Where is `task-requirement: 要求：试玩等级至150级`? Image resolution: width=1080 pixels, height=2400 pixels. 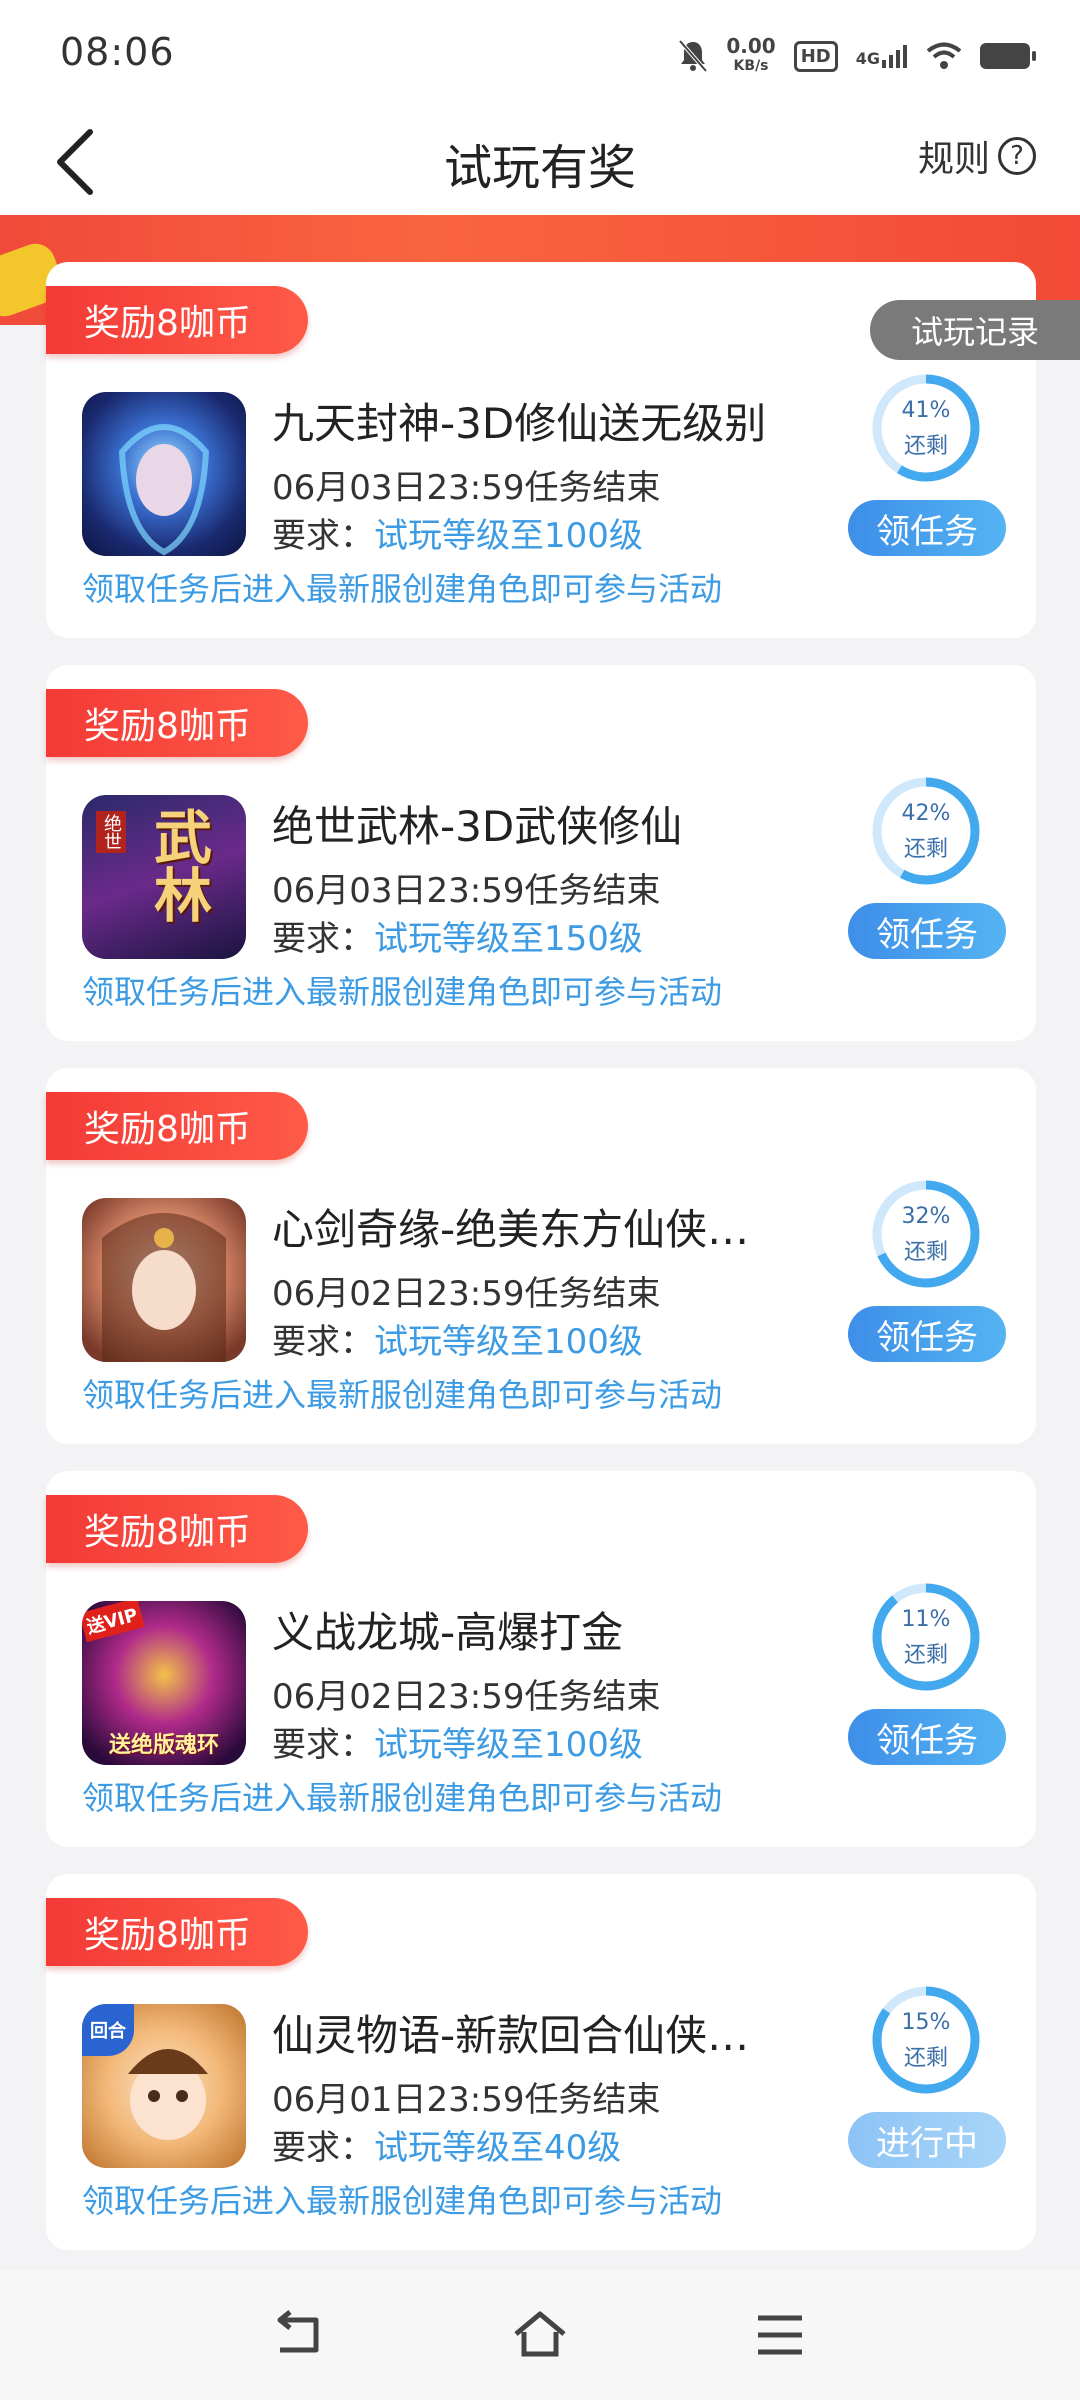
task-requirement: 要求：试玩等级至150级 is located at coordinates (457, 935).